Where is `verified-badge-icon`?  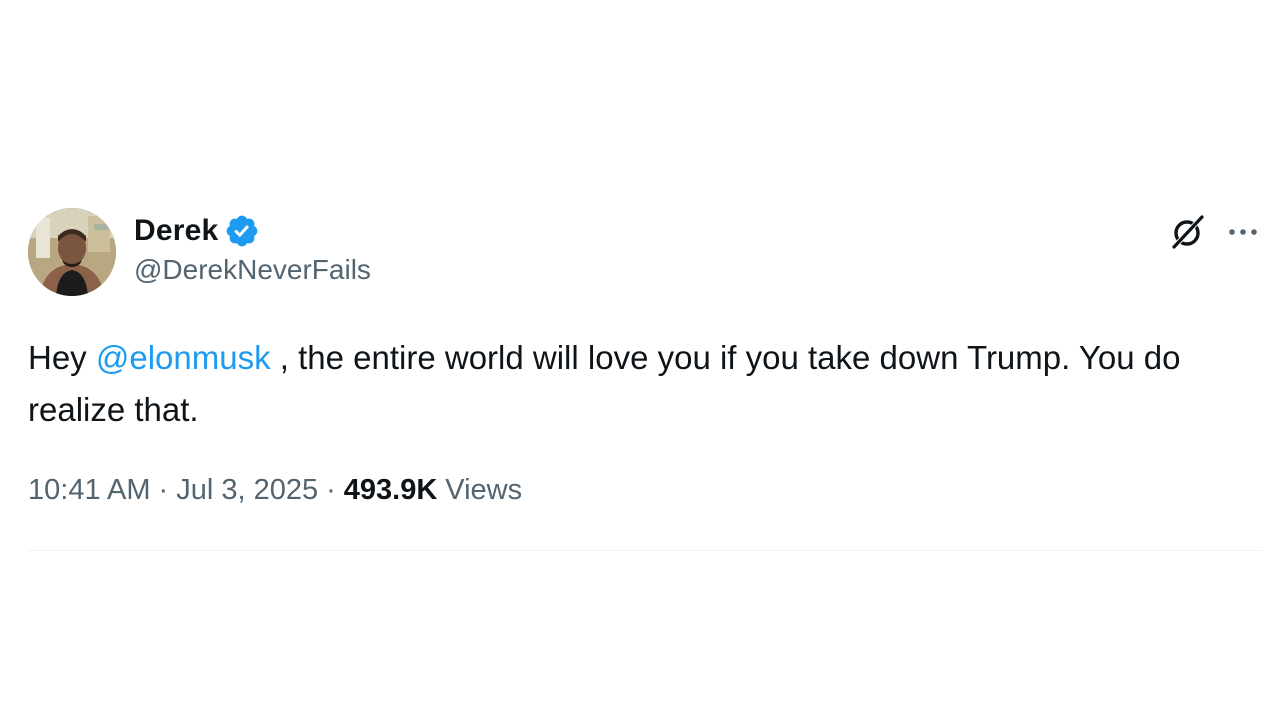 verified-badge-icon is located at coordinates (242, 231).